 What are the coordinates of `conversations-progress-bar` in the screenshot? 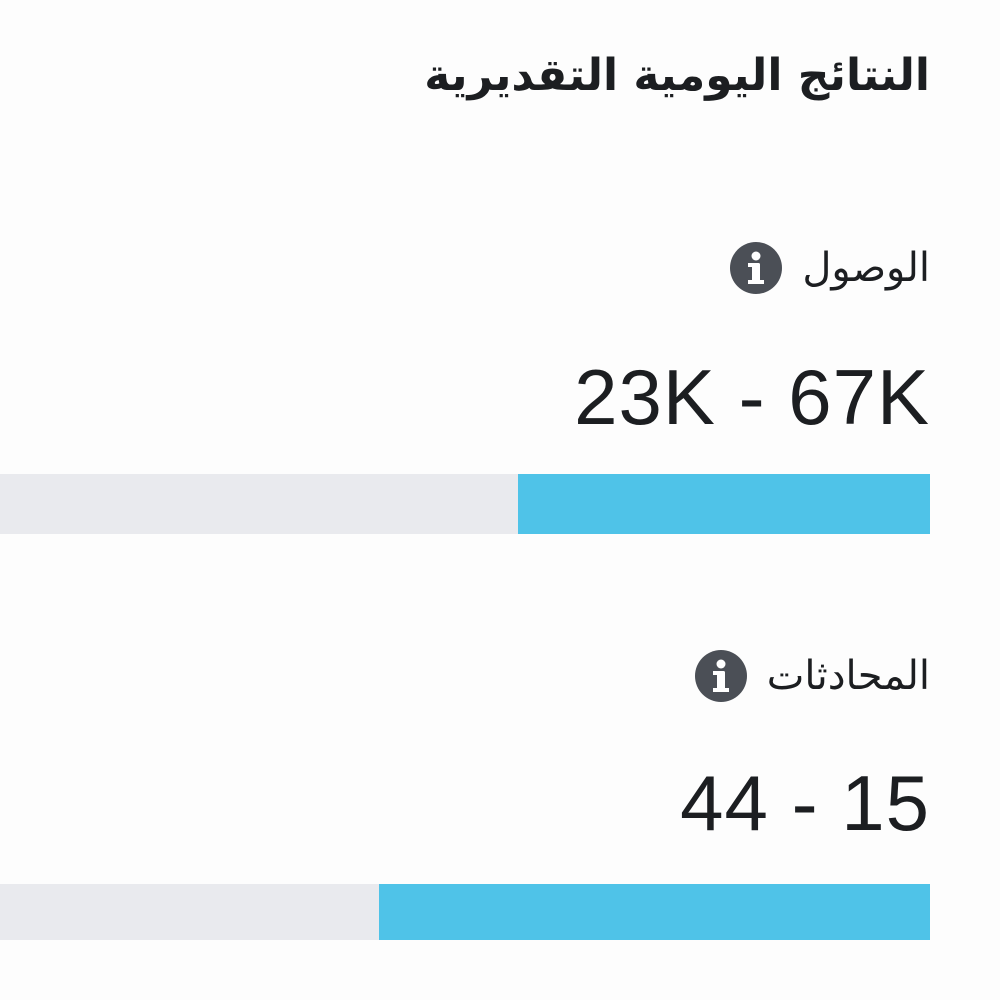 It's located at (465, 912).